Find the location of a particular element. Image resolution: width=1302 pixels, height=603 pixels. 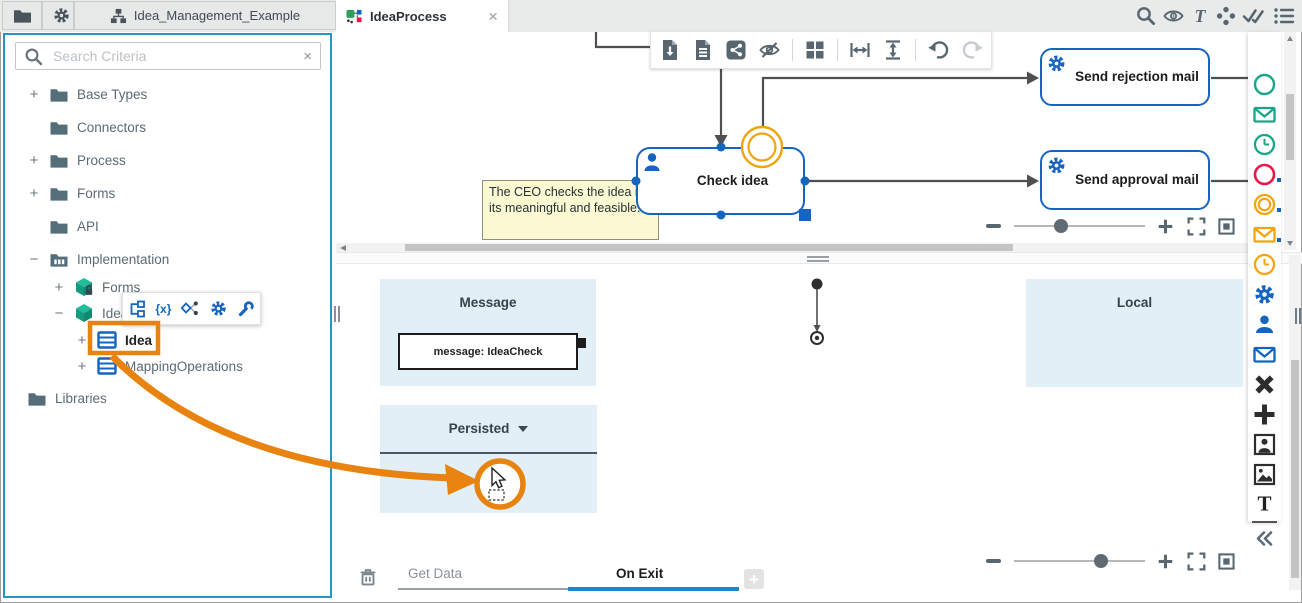

delete-icon is located at coordinates (368, 578).